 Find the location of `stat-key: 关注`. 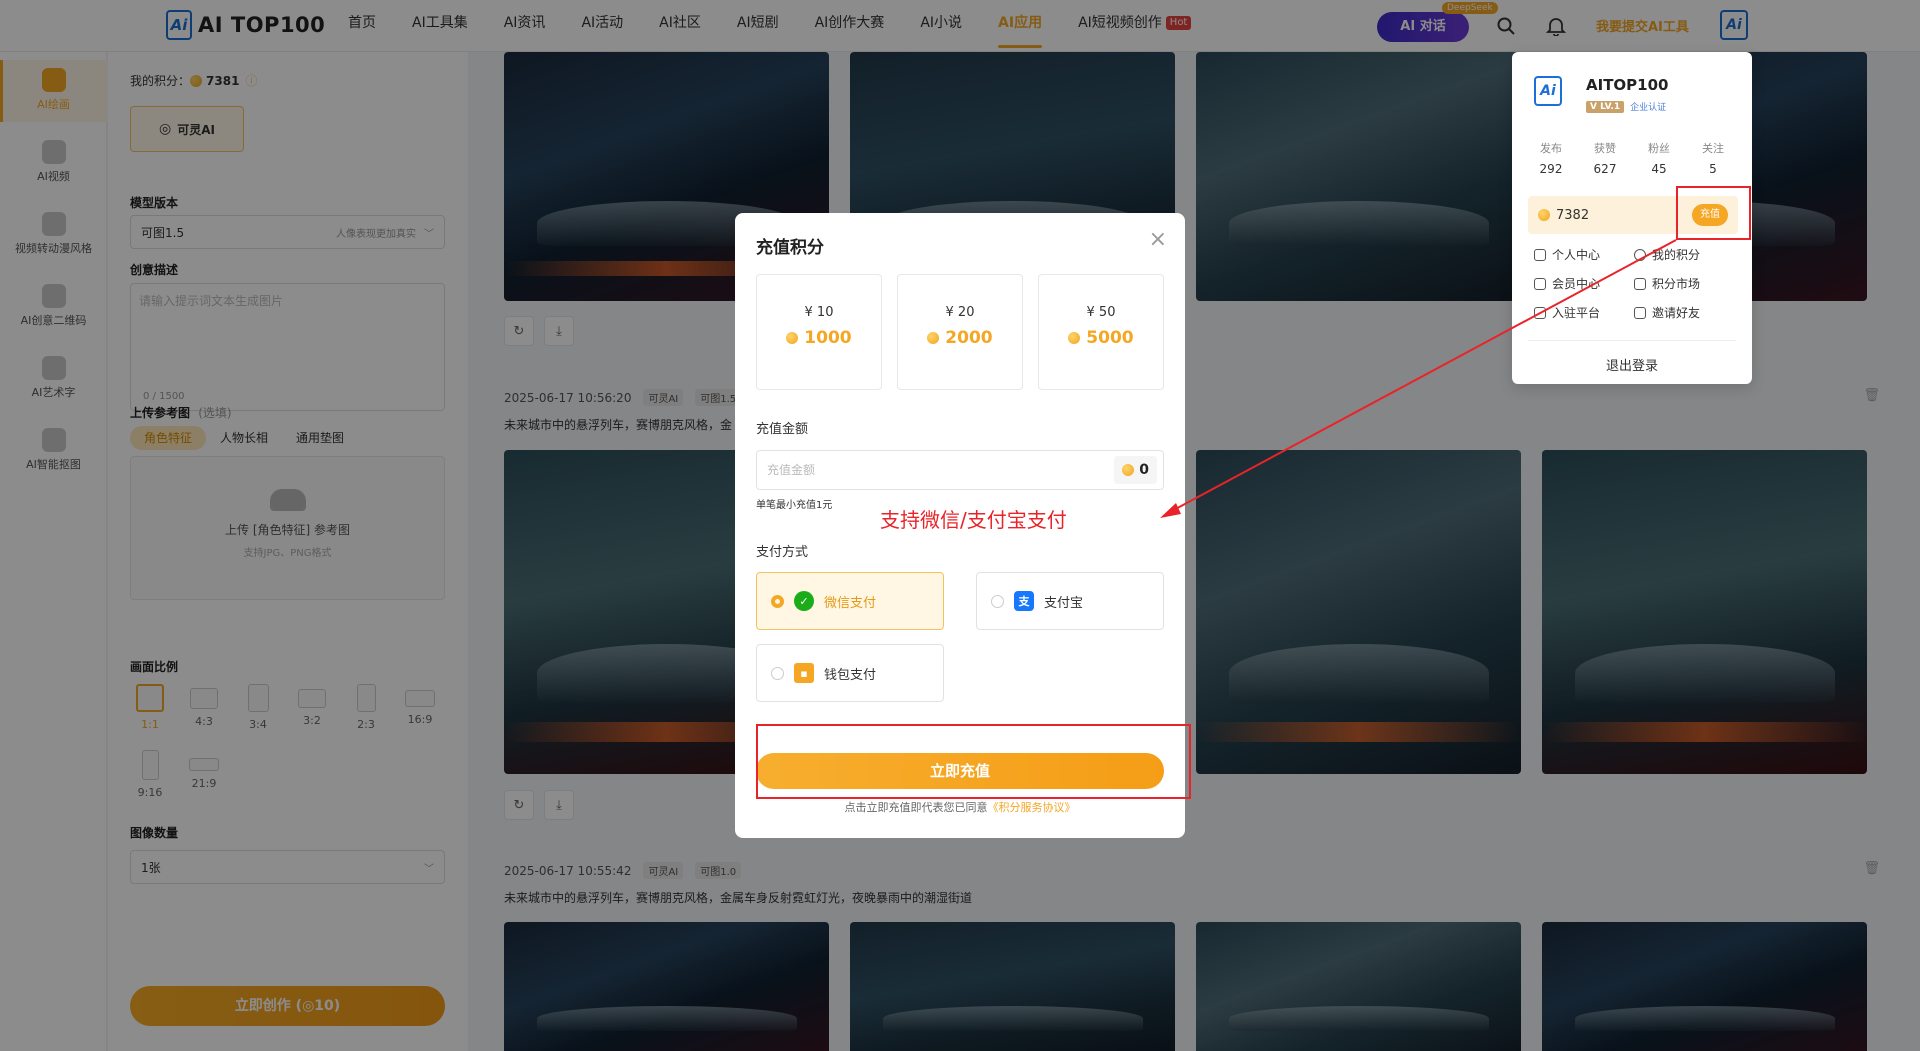

stat-key: 关注 is located at coordinates (1713, 148).